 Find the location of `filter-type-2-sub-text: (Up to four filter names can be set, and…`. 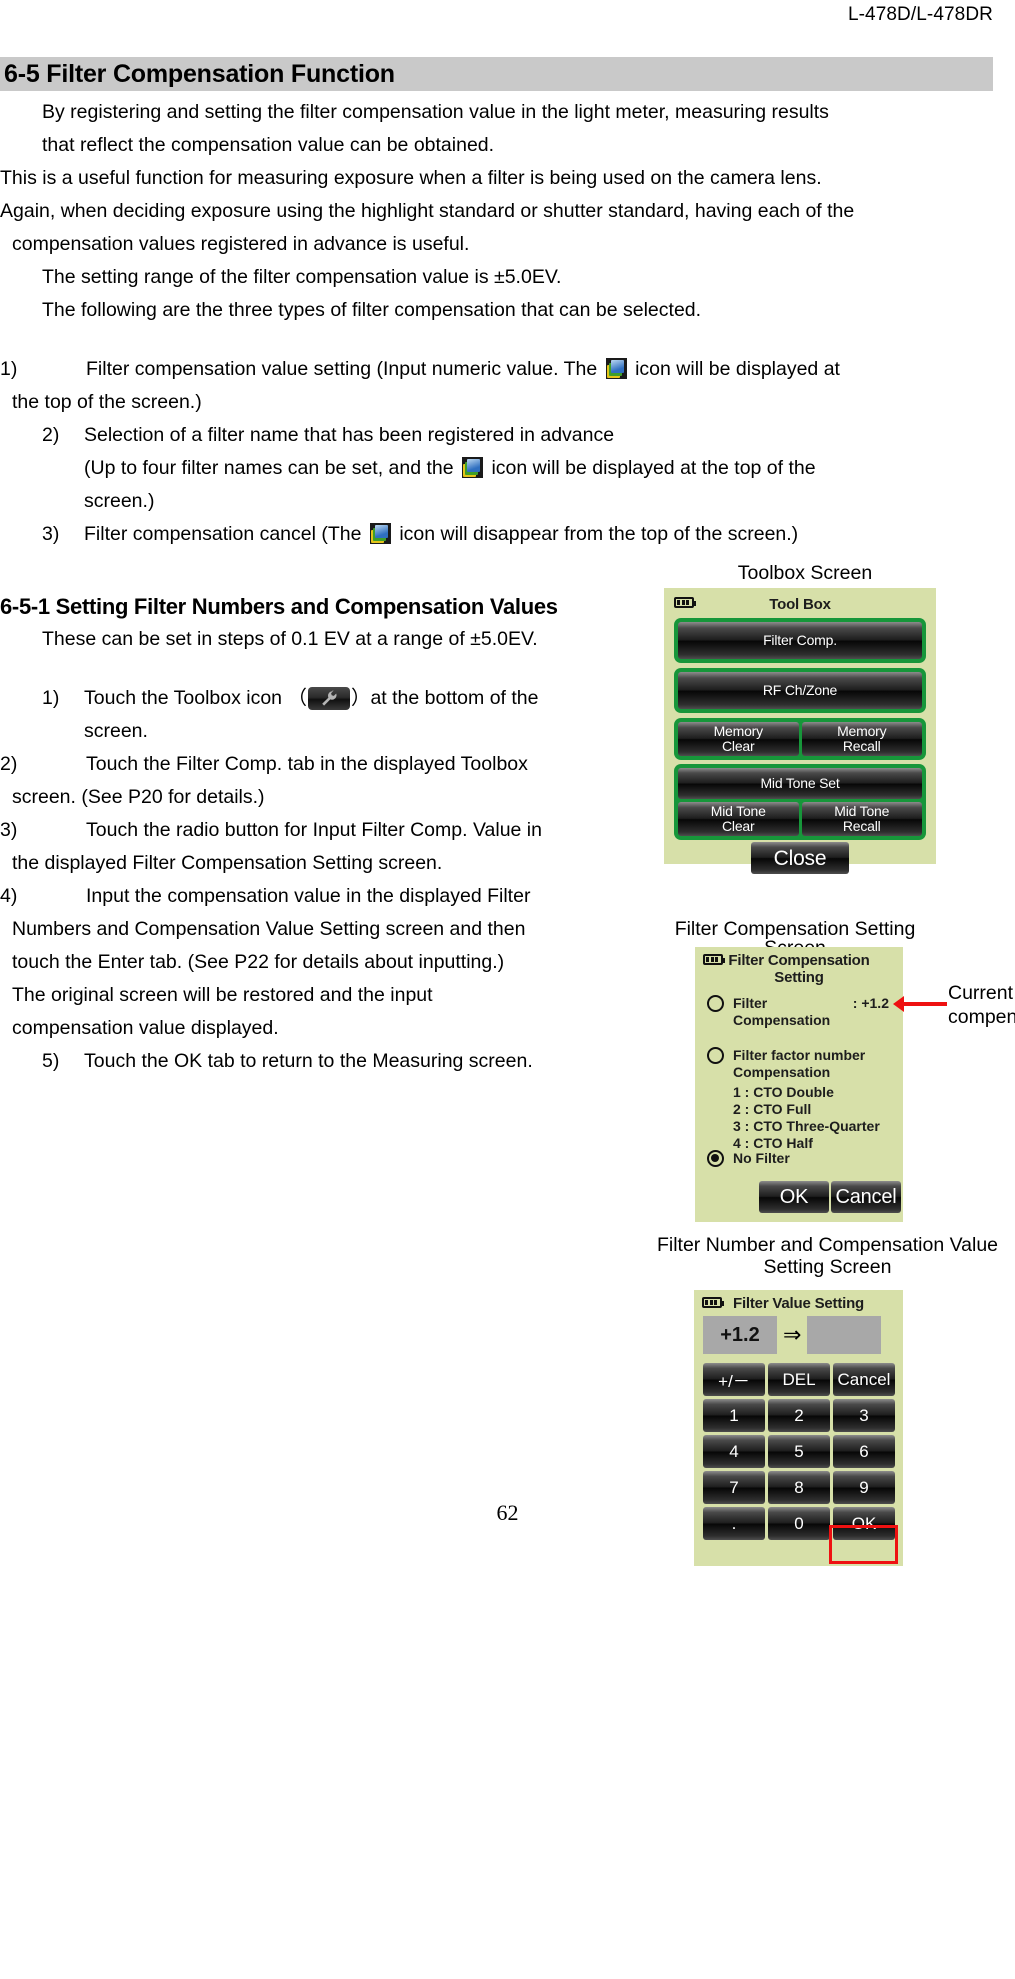

filter-type-2-sub-text: (Up to four filter names can be set, and… is located at coordinates (534, 468).